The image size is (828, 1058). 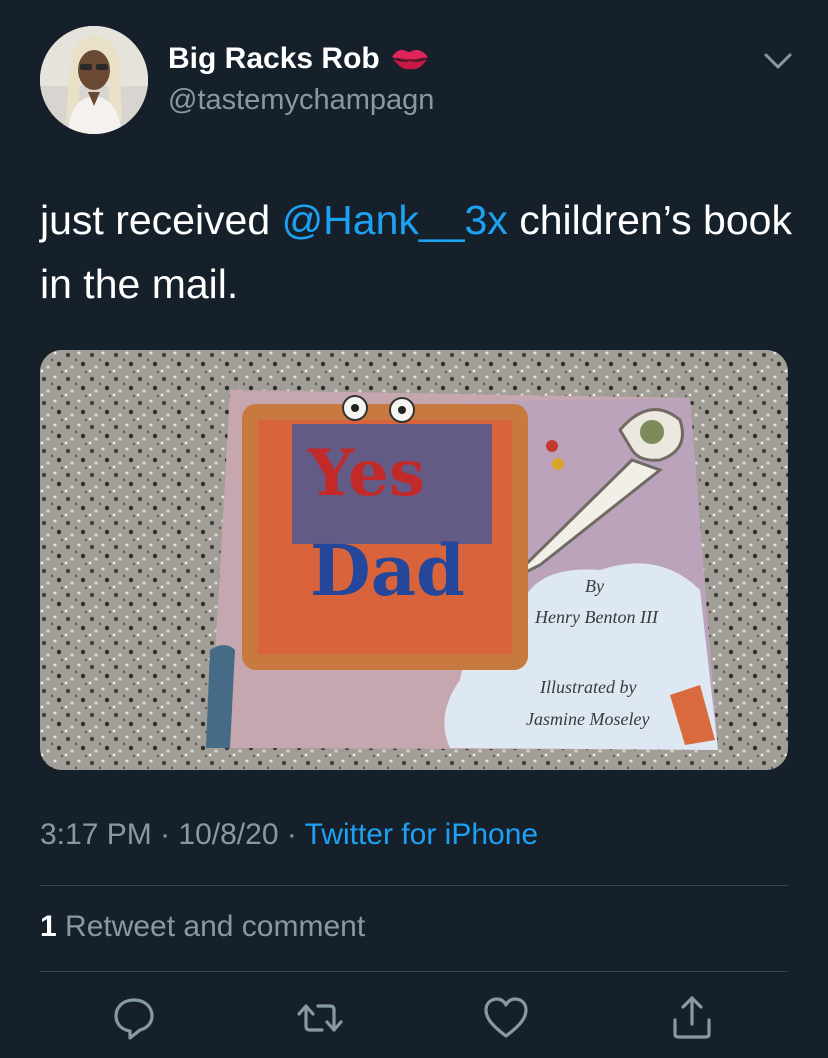 I want to click on like-icon, so click(x=506, y=1018).